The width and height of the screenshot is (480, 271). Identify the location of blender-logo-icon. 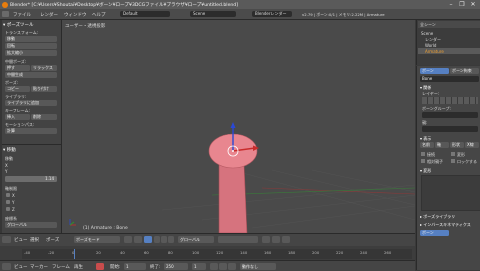
(5, 4).